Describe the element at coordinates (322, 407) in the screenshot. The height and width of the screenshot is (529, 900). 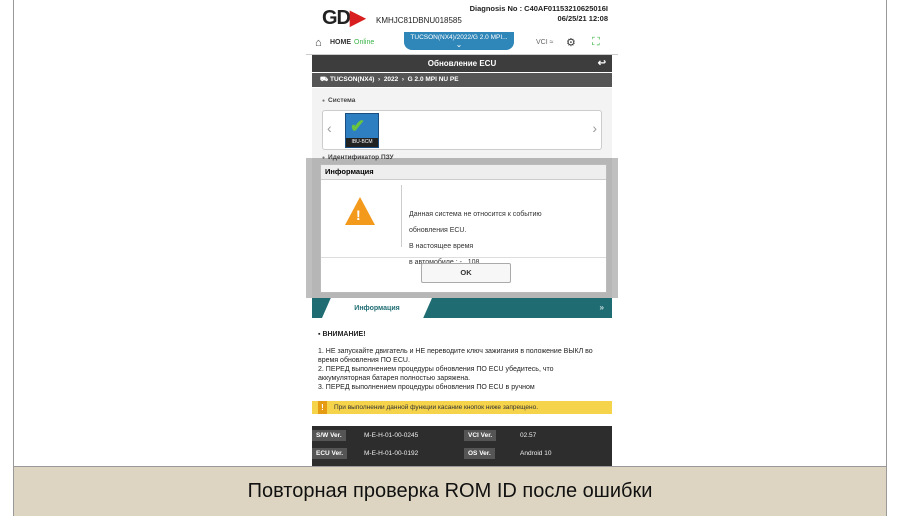
I see `warning-icon: !` at that location.